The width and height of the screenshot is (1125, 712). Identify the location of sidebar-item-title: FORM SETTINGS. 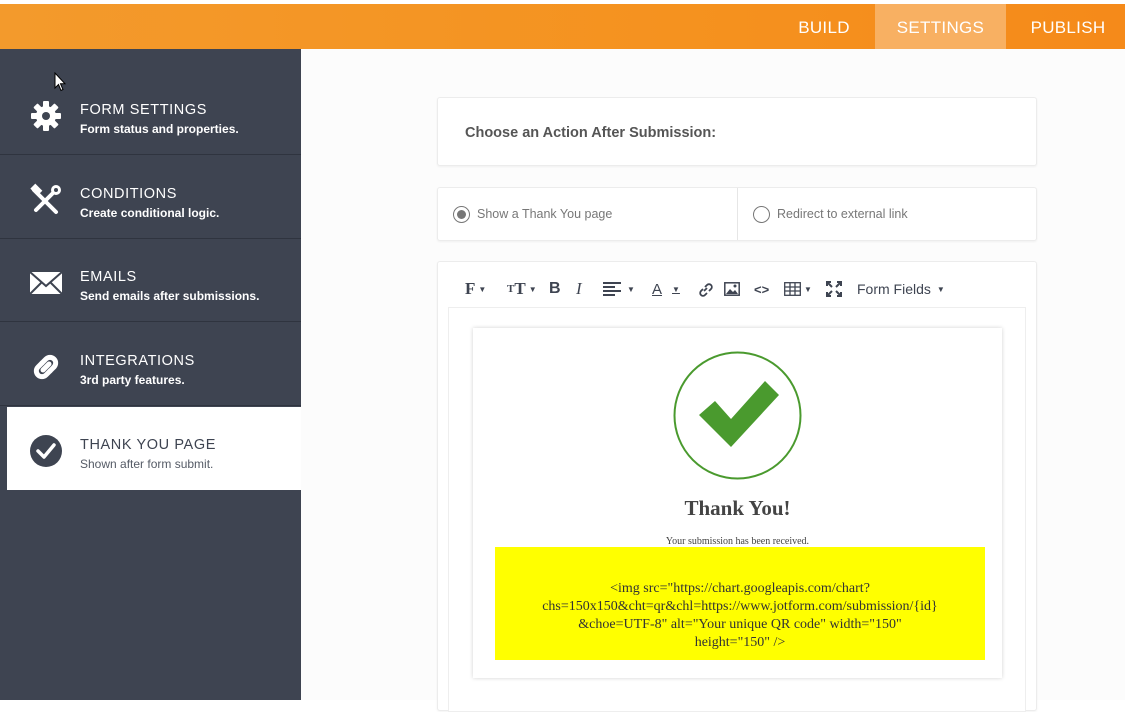
(144, 110).